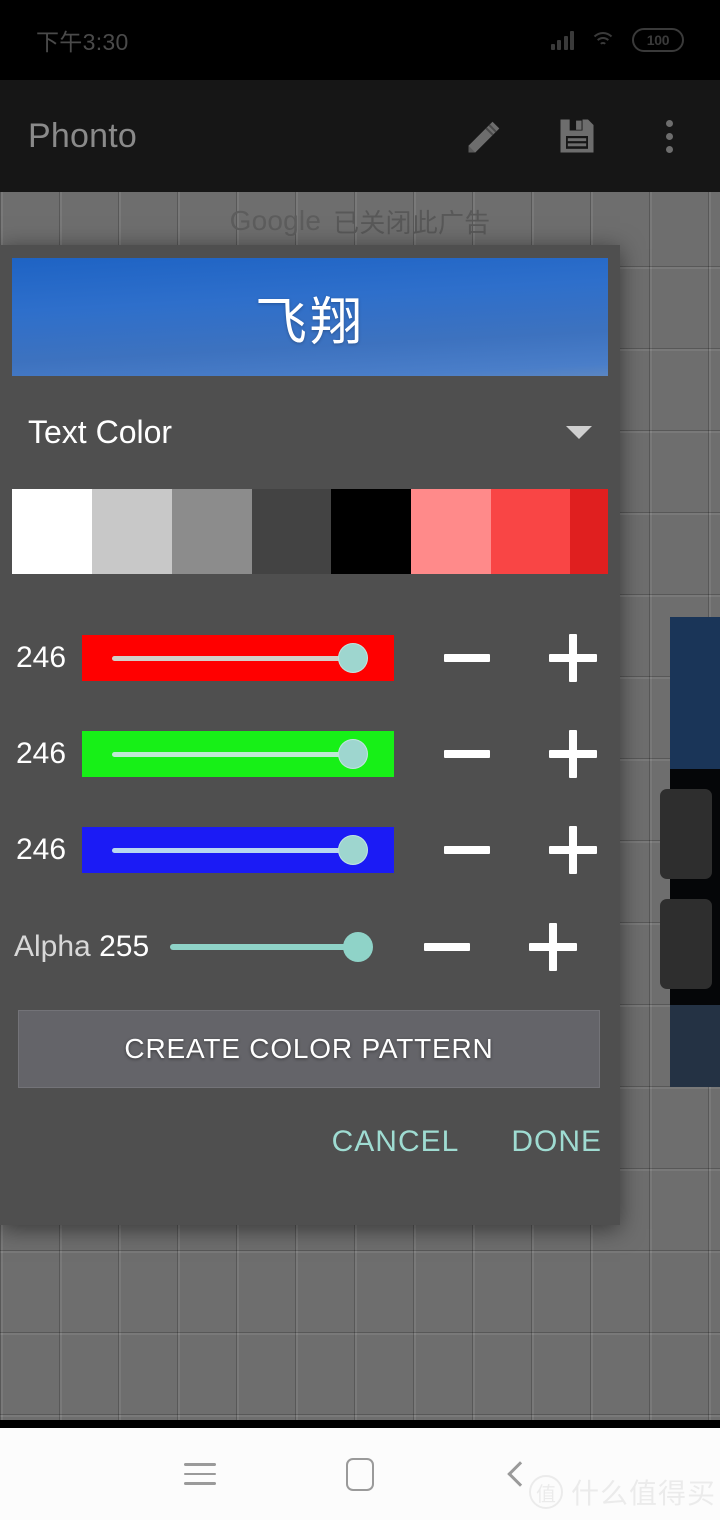 This screenshot has width=720, height=1520. Describe the element at coordinates (232, 850) in the screenshot. I see `blue-slider-track` at that location.